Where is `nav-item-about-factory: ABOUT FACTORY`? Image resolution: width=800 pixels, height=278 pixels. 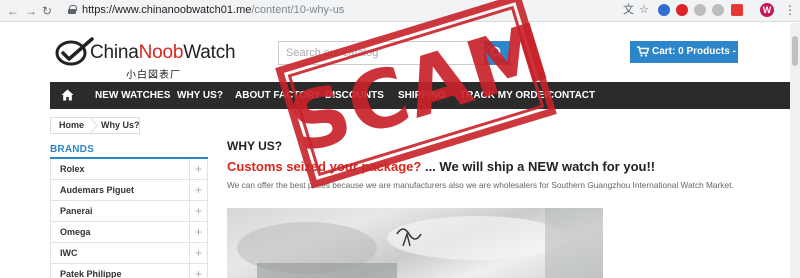
nav-item-about-factory: ABOUT FACTORY is located at coordinates (278, 95).